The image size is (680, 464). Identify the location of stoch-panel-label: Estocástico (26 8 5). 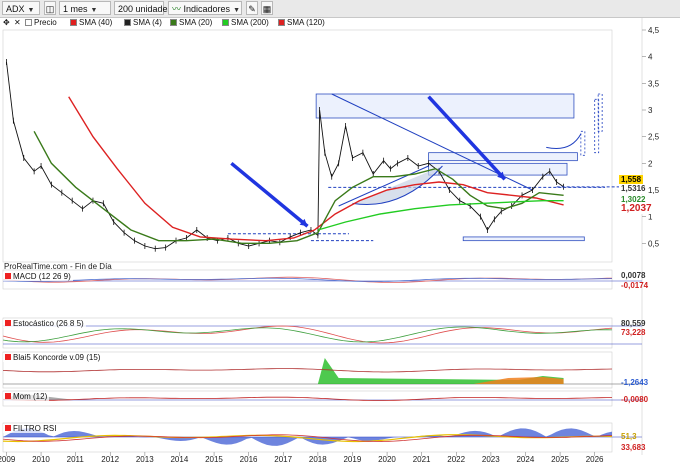
(44, 323).